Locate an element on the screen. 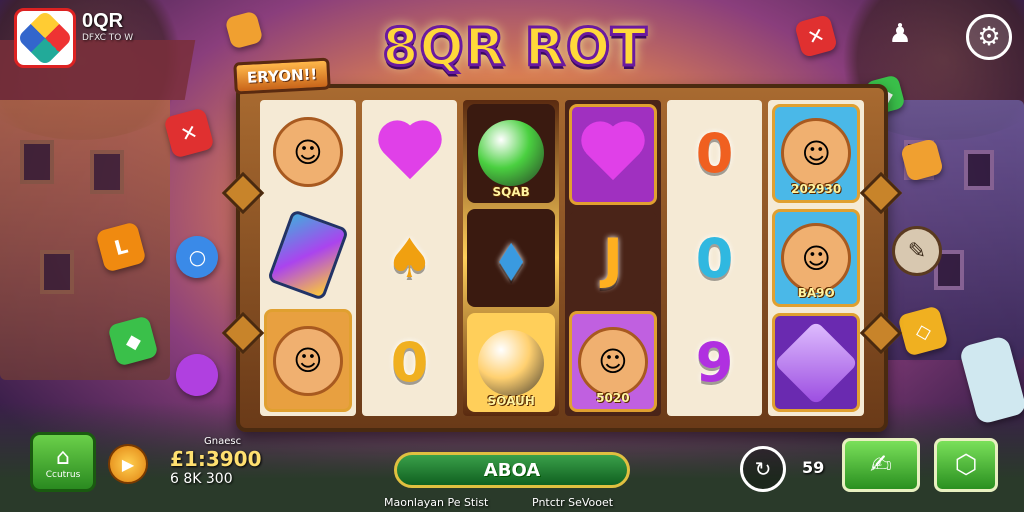 This screenshot has height=512, width=1024. reel-3-symbol-3: SOAUH is located at coordinates (511, 363).